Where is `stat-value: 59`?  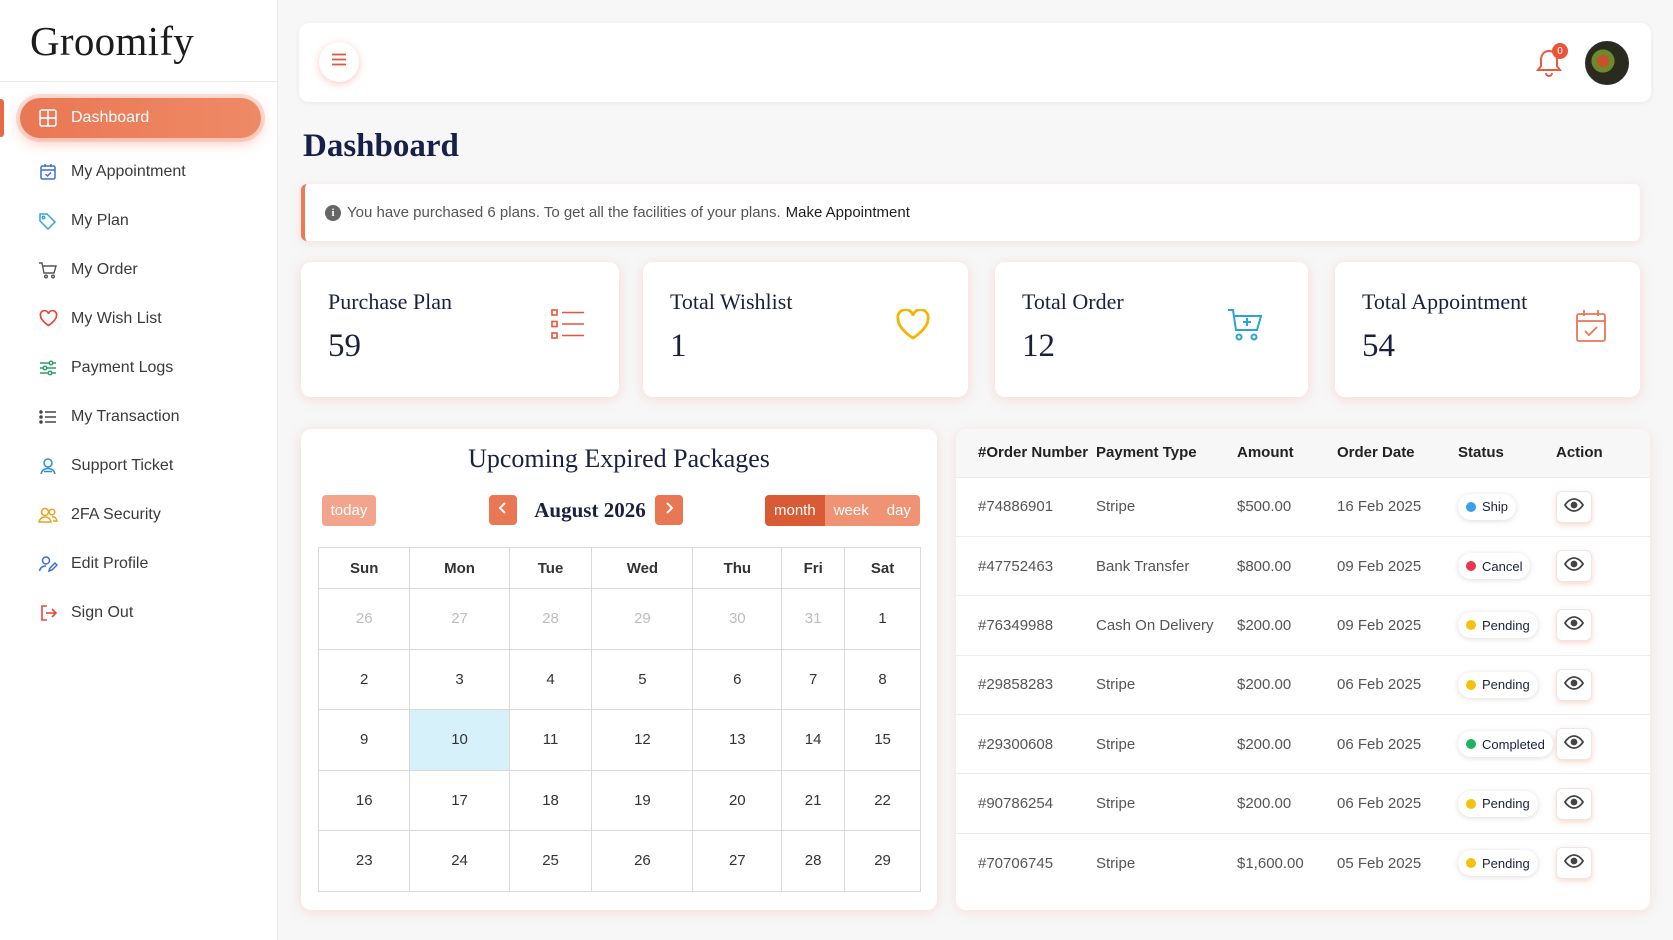
stat-value: 59 is located at coordinates (344, 346).